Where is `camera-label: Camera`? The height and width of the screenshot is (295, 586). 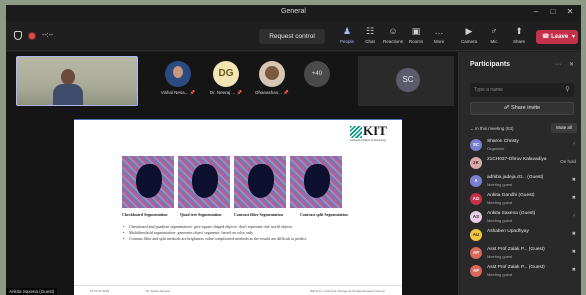
camera-label: Camera is located at coordinates (468, 41).